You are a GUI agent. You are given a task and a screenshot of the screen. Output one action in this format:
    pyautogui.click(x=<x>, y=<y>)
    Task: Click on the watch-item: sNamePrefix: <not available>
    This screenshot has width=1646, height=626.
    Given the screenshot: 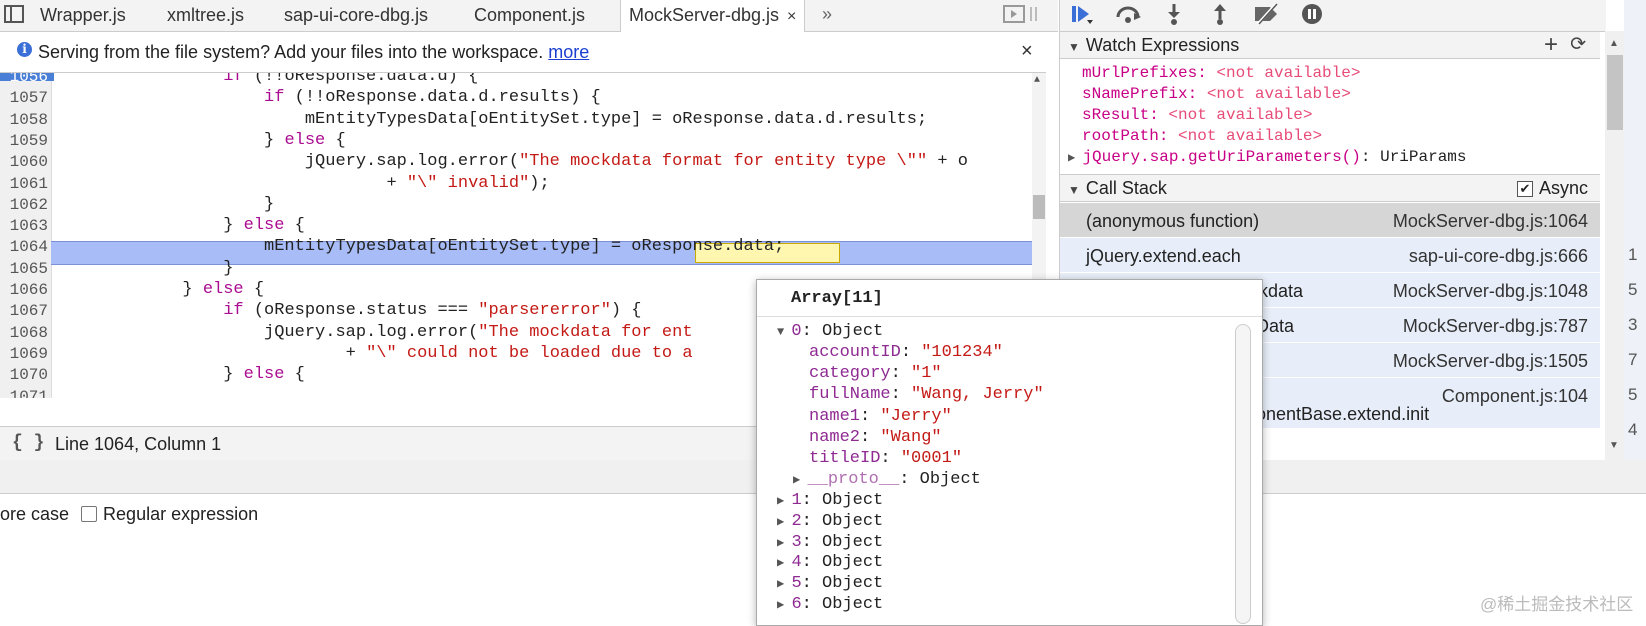 What is the action you would take?
    pyautogui.click(x=1216, y=94)
    